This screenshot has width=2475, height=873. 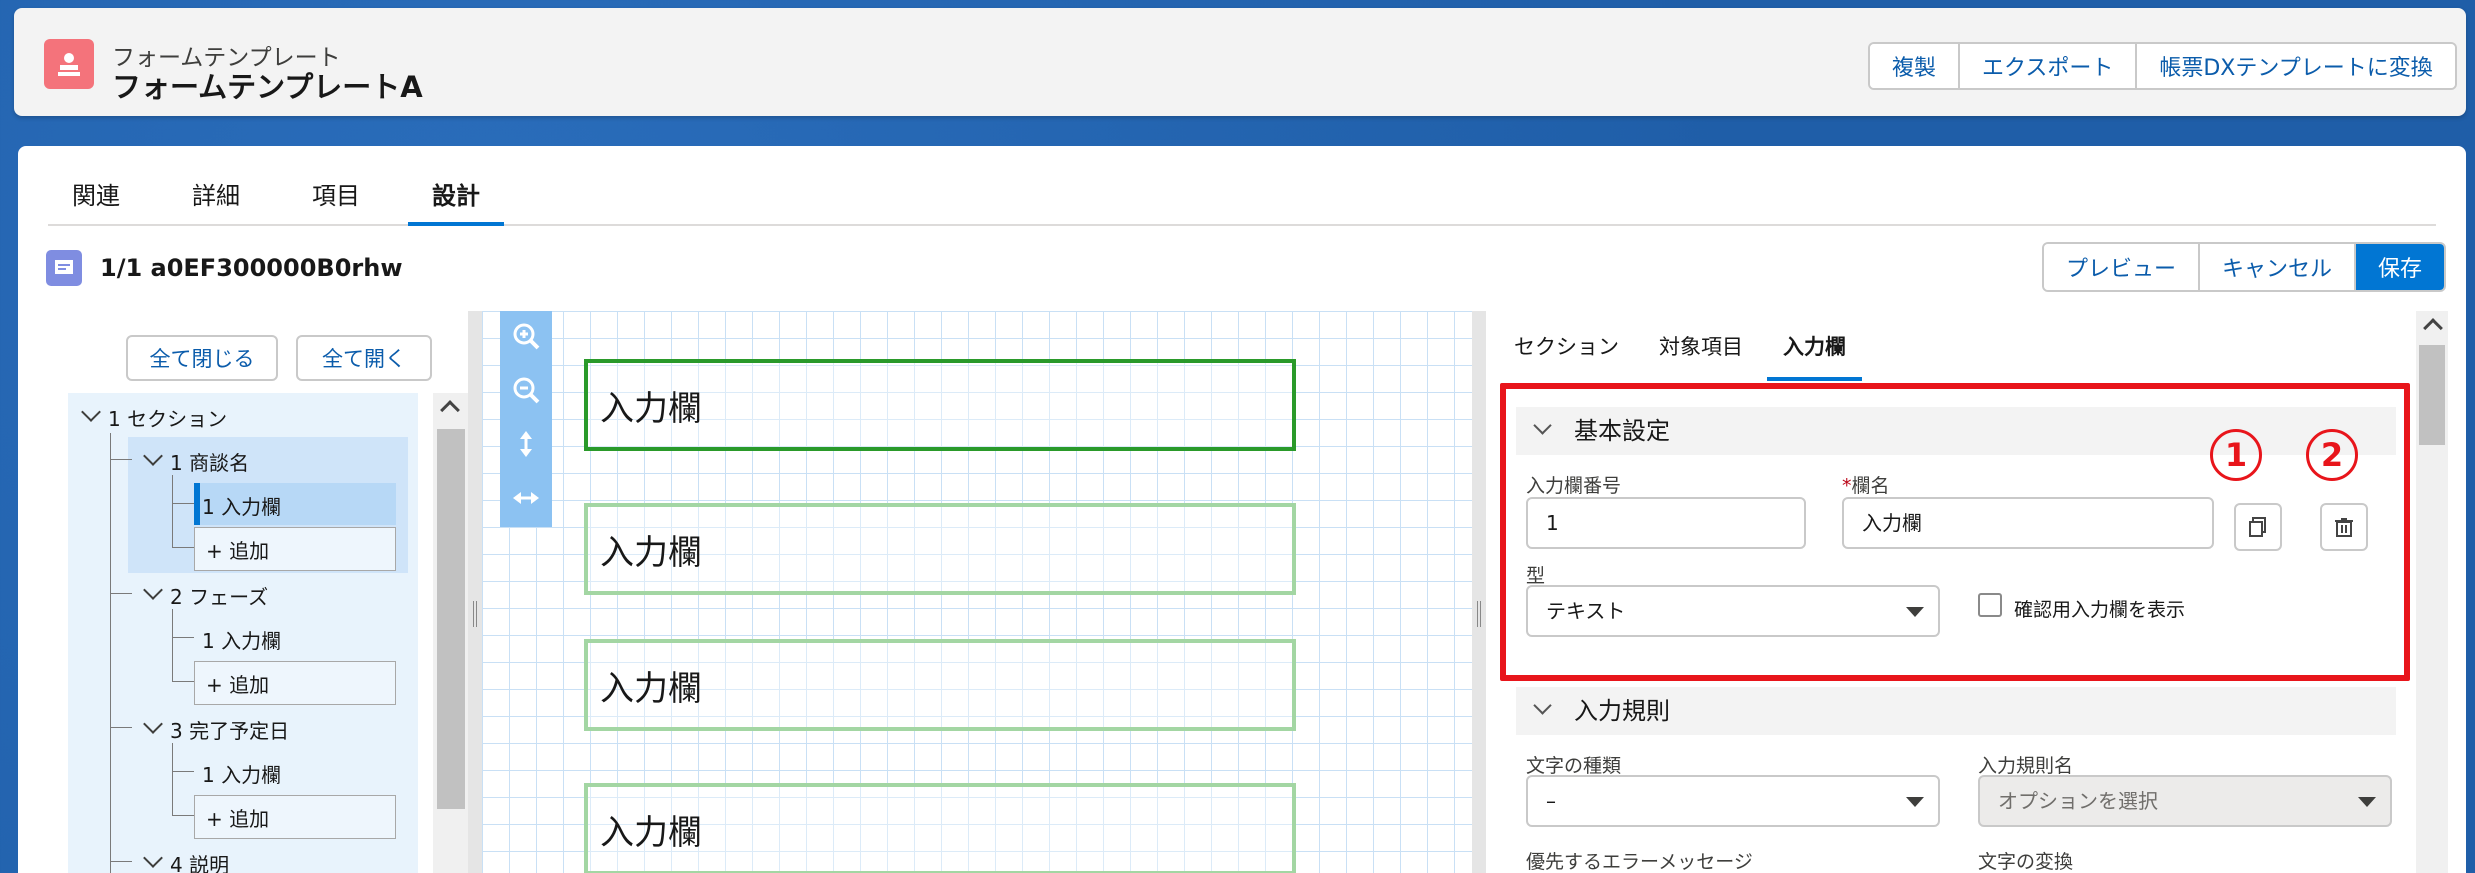 What do you see at coordinates (2296, 66) in the screenshot?
I see `convert-template-button: 帳票DXテンプレートに変換` at bounding box center [2296, 66].